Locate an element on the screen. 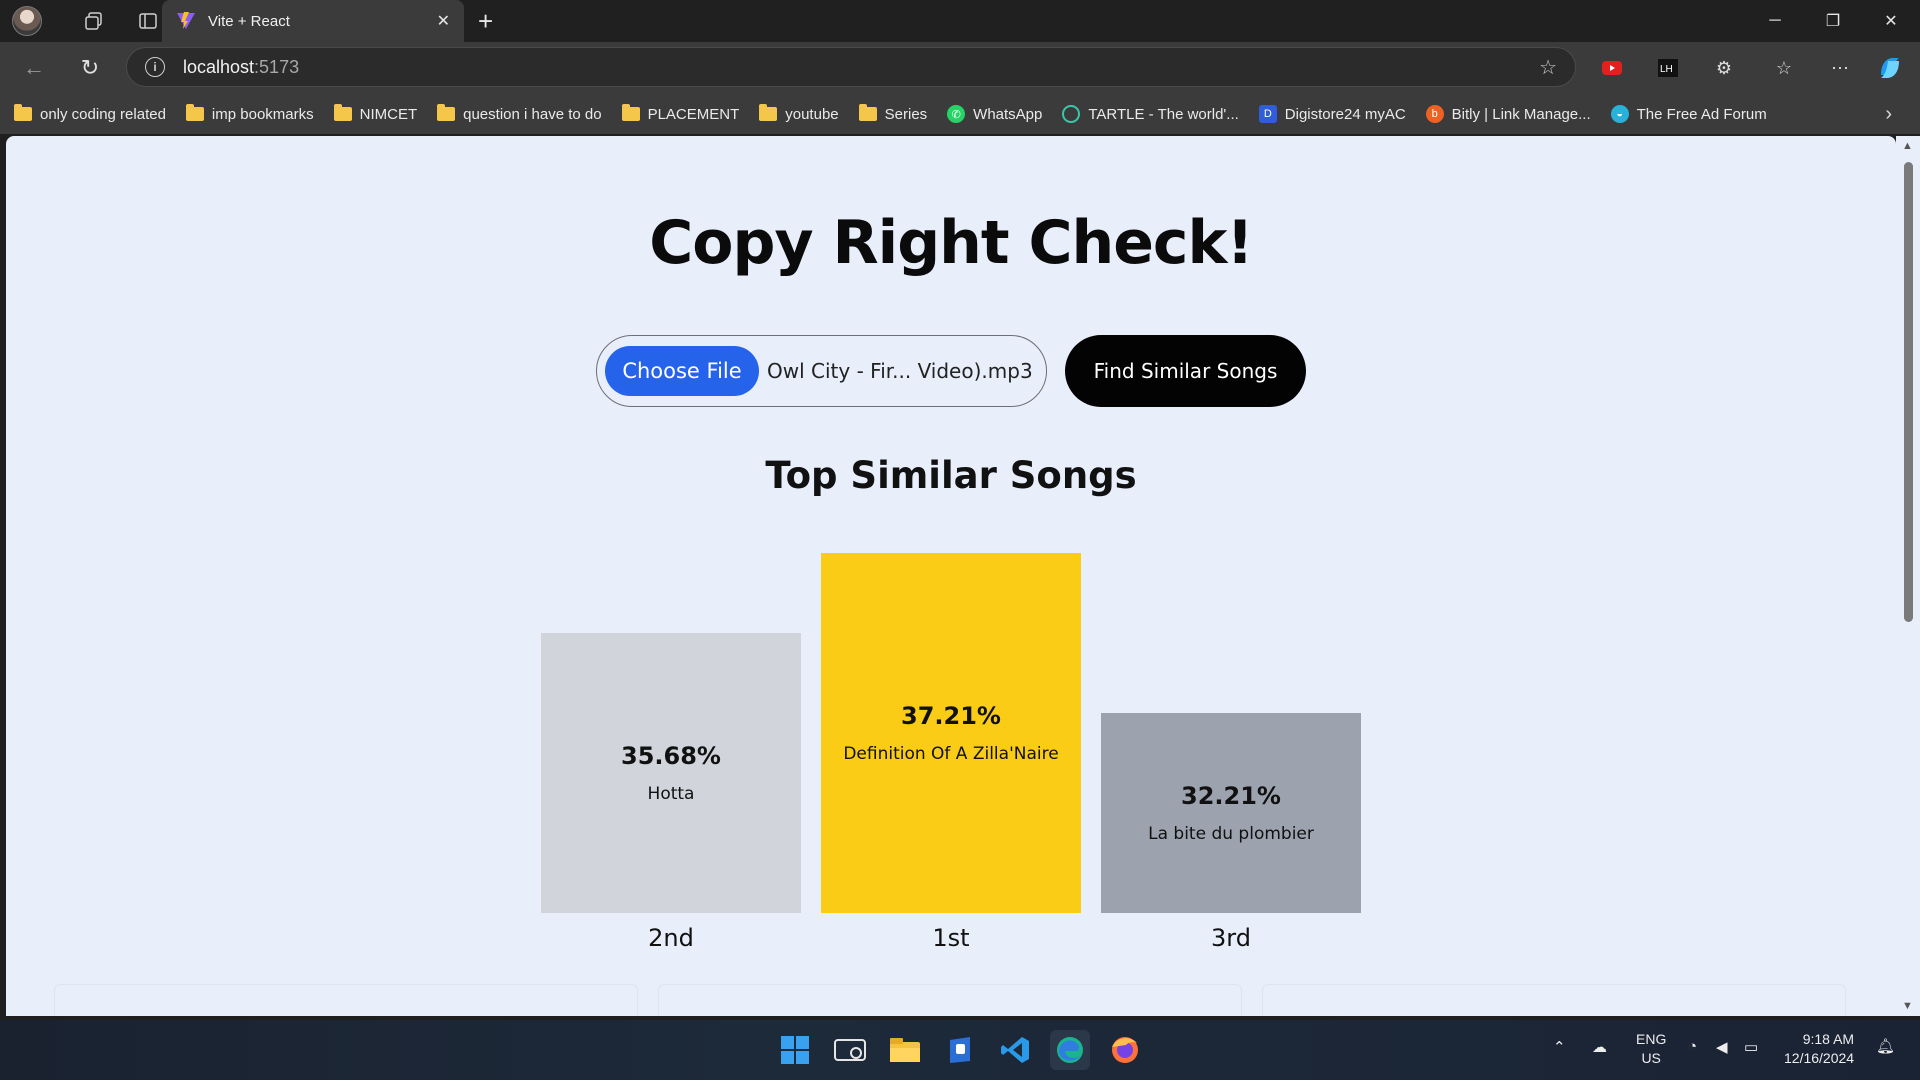 This screenshot has height=1080, width=1920. song-title: Definition Of A Zilla'Naire is located at coordinates (951, 754).